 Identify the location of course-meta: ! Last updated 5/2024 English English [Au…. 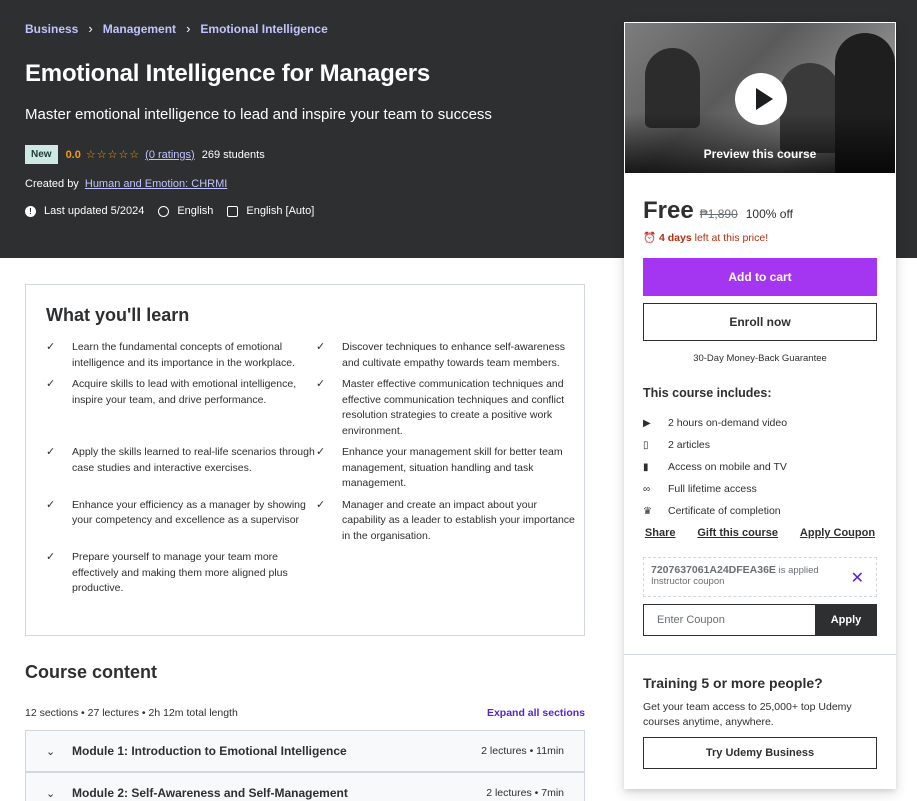
(176, 211).